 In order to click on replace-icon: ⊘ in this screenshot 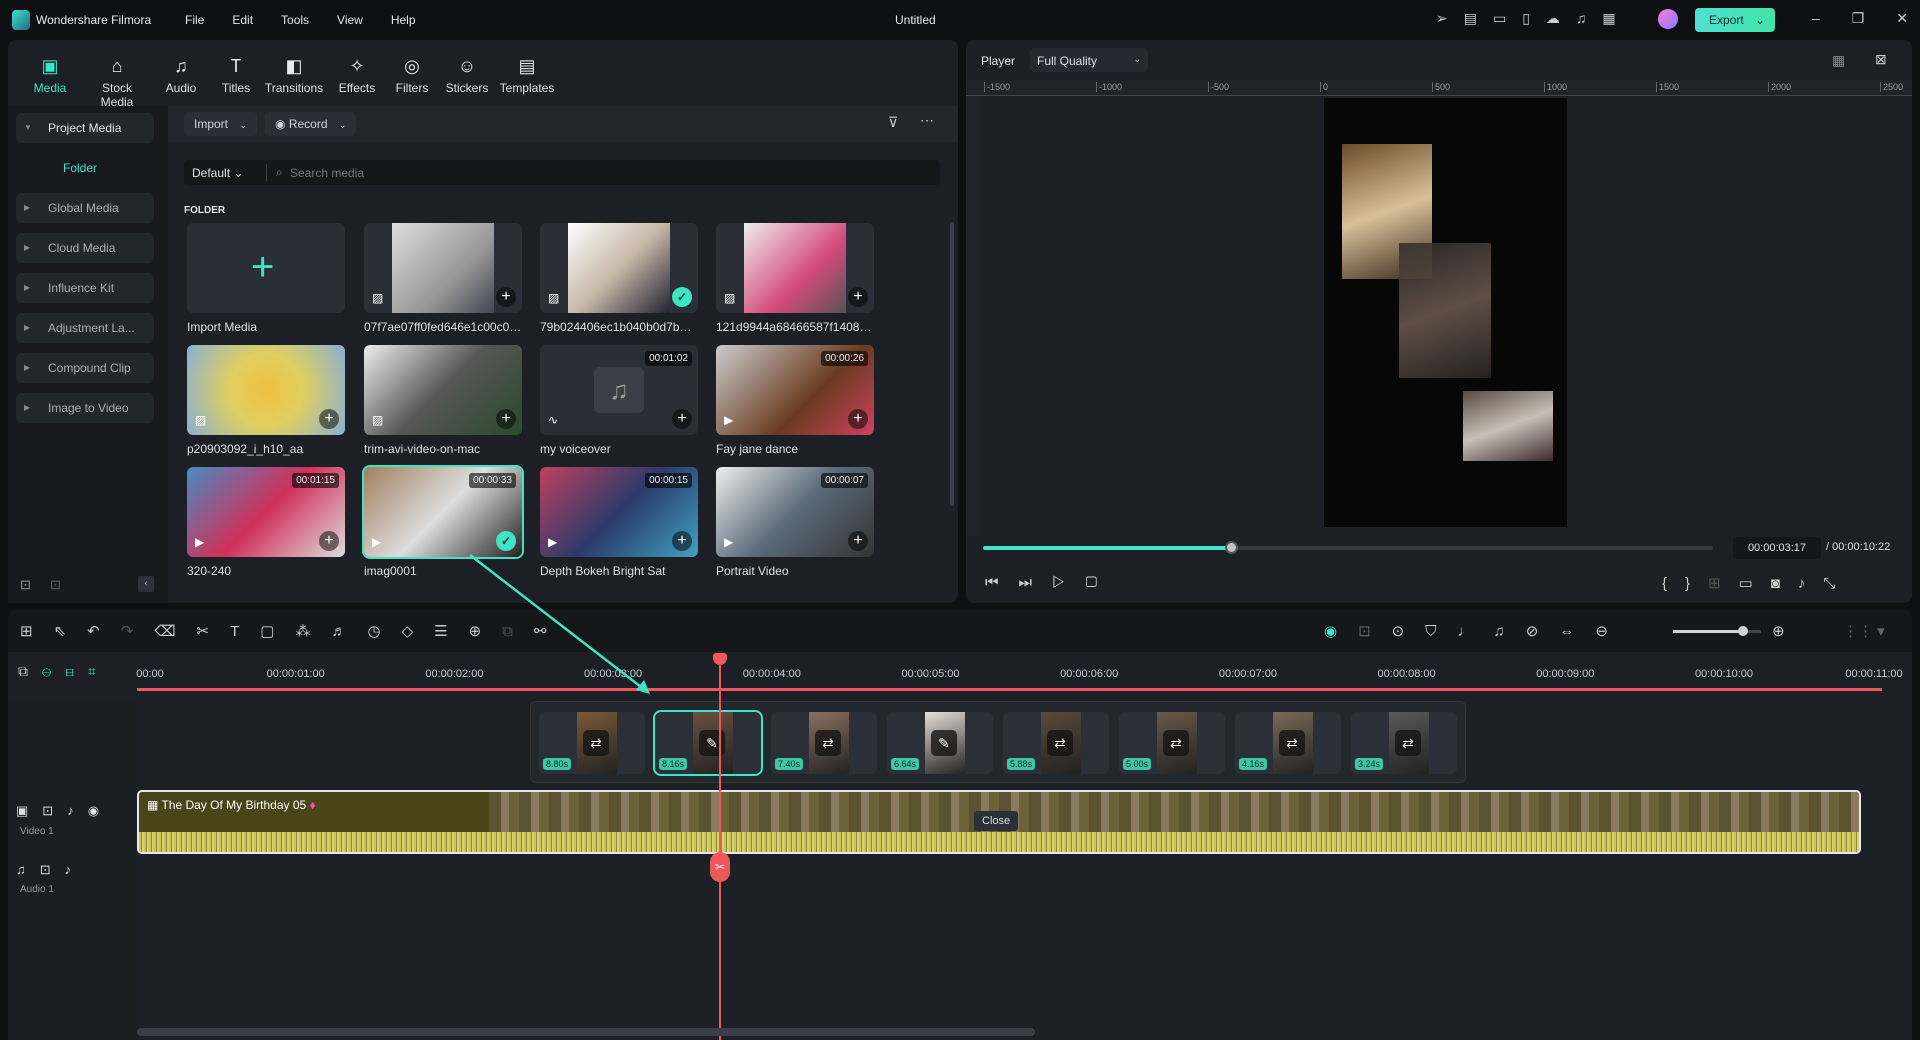, I will do `click(1543, 631)`.